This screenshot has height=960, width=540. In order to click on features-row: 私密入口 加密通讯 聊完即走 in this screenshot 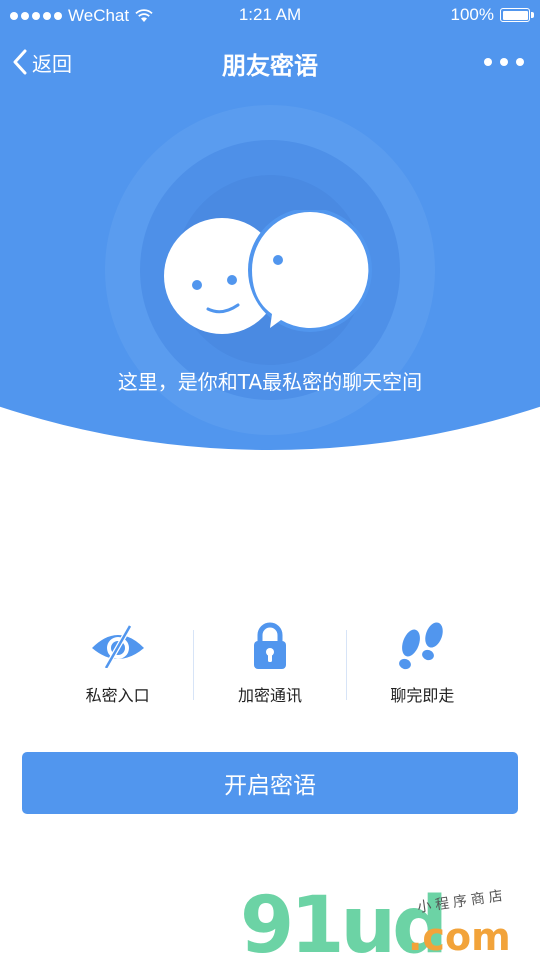, I will do `click(270, 665)`.